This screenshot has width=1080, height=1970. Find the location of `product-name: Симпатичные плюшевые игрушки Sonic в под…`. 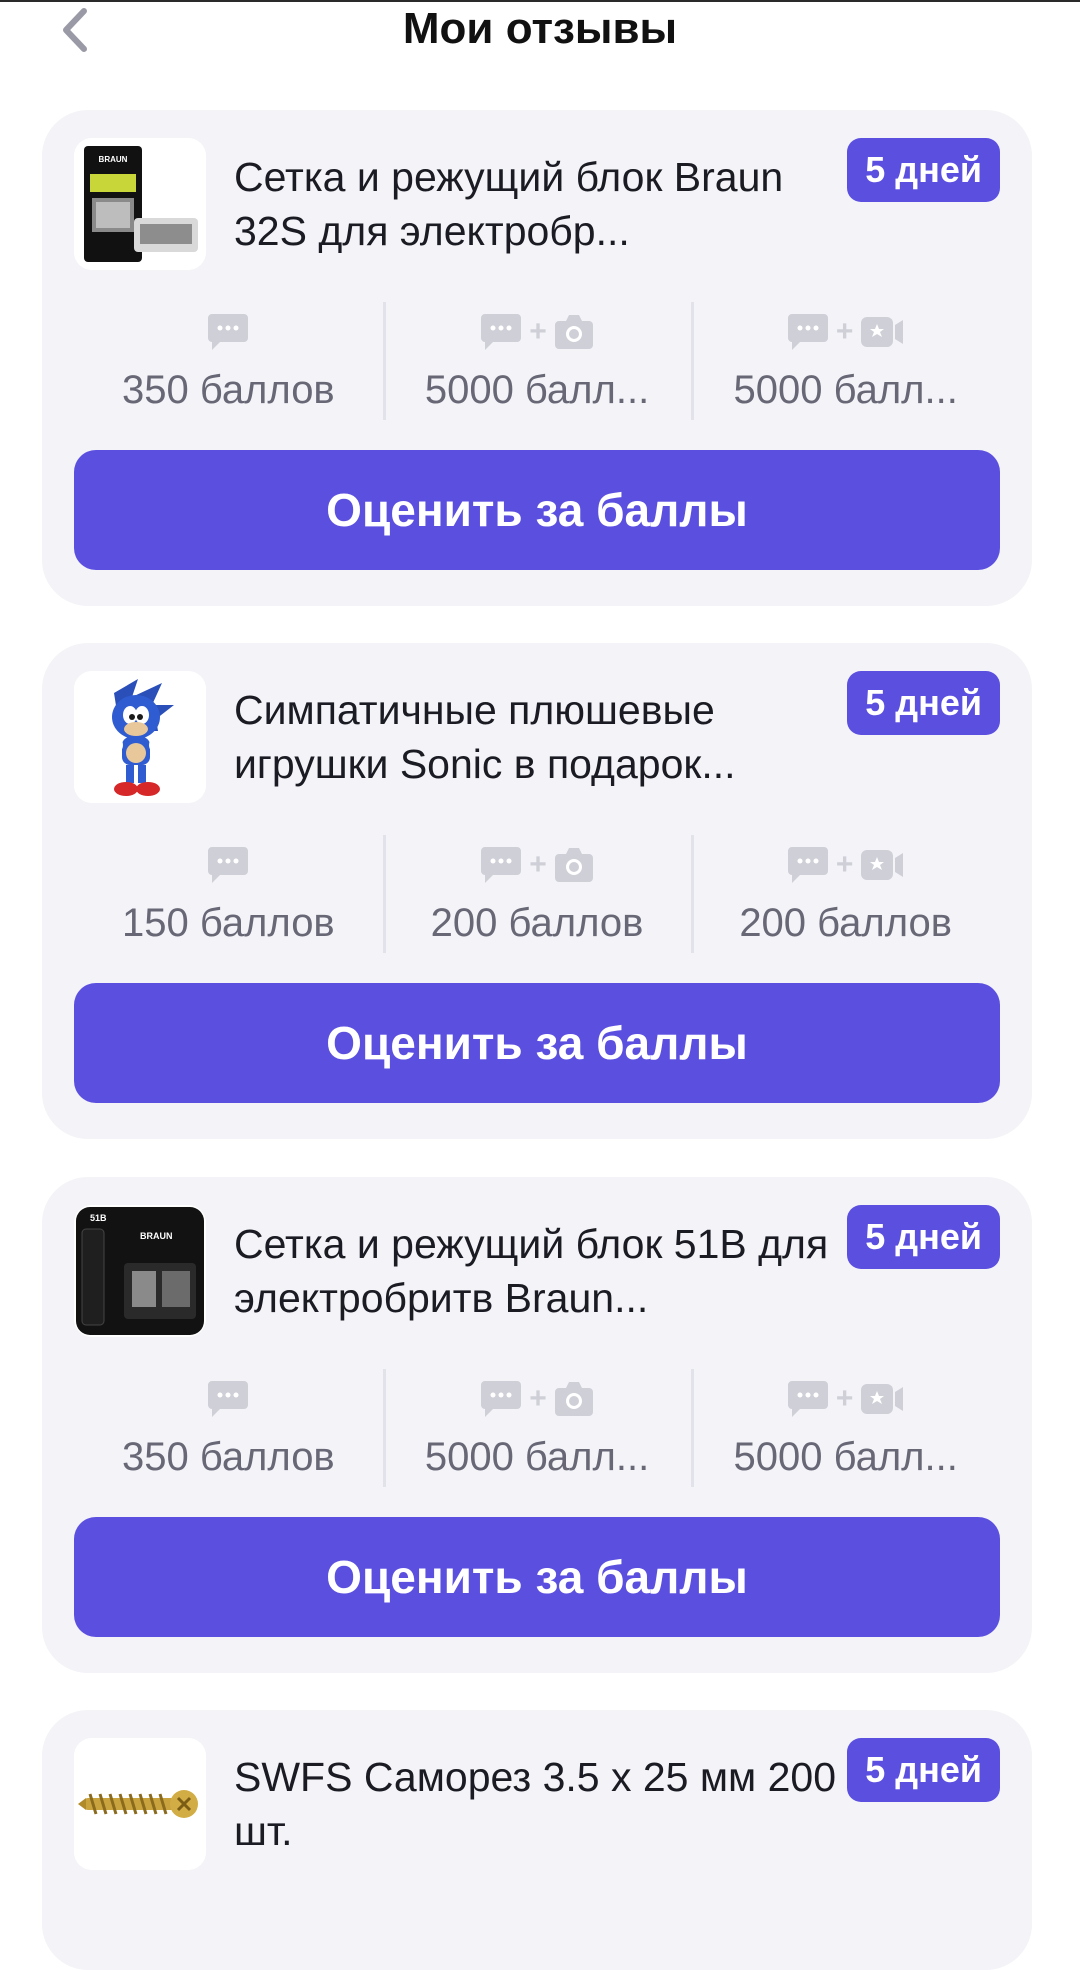

product-name: Симпатичные плюшевые игрушки Sonic в под… is located at coordinates (544, 737).